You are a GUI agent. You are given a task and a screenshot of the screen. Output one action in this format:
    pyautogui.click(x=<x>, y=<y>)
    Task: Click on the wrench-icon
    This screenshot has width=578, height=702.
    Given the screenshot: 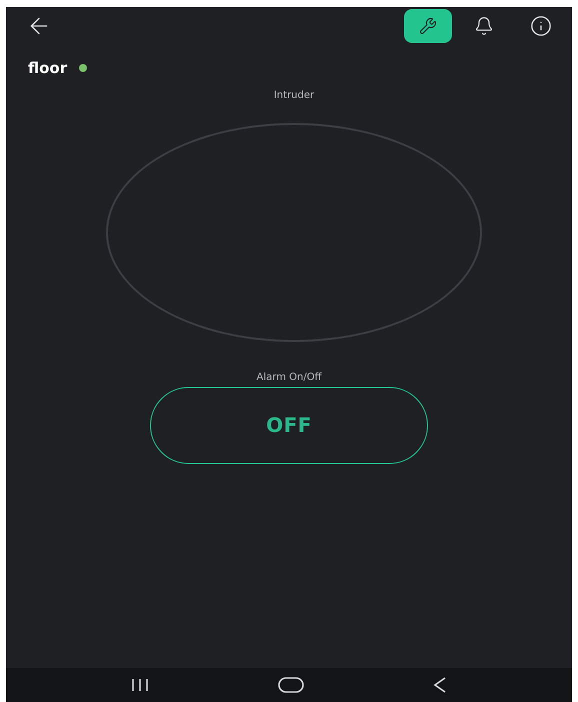 What is the action you would take?
    pyautogui.click(x=428, y=26)
    